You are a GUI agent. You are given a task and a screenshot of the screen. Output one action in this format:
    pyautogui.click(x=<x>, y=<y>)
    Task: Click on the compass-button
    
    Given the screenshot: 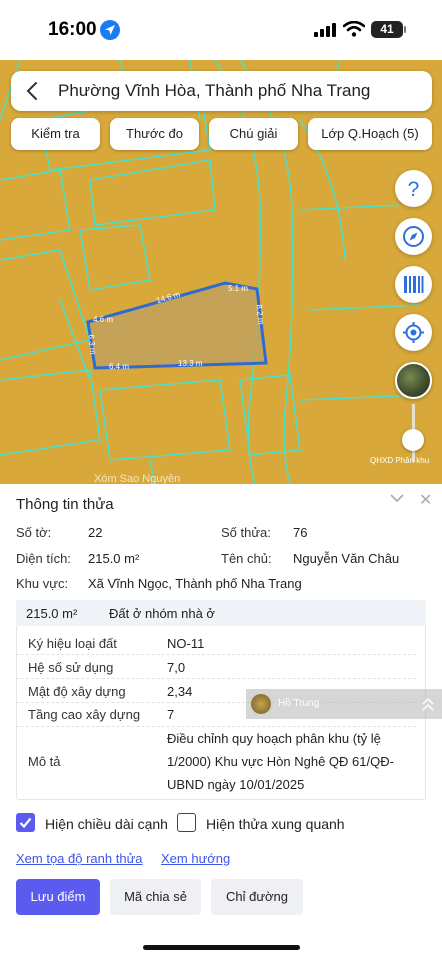 What is the action you would take?
    pyautogui.click(x=413, y=236)
    